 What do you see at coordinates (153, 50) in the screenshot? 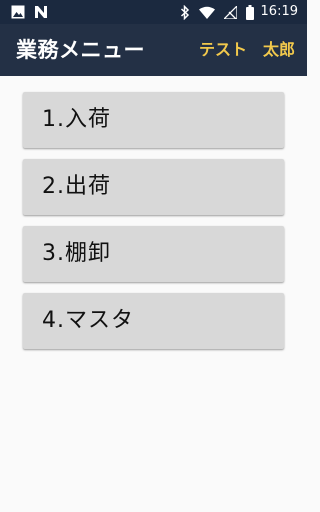
I see `app-bar: 業務メニュー テスト 太郎` at bounding box center [153, 50].